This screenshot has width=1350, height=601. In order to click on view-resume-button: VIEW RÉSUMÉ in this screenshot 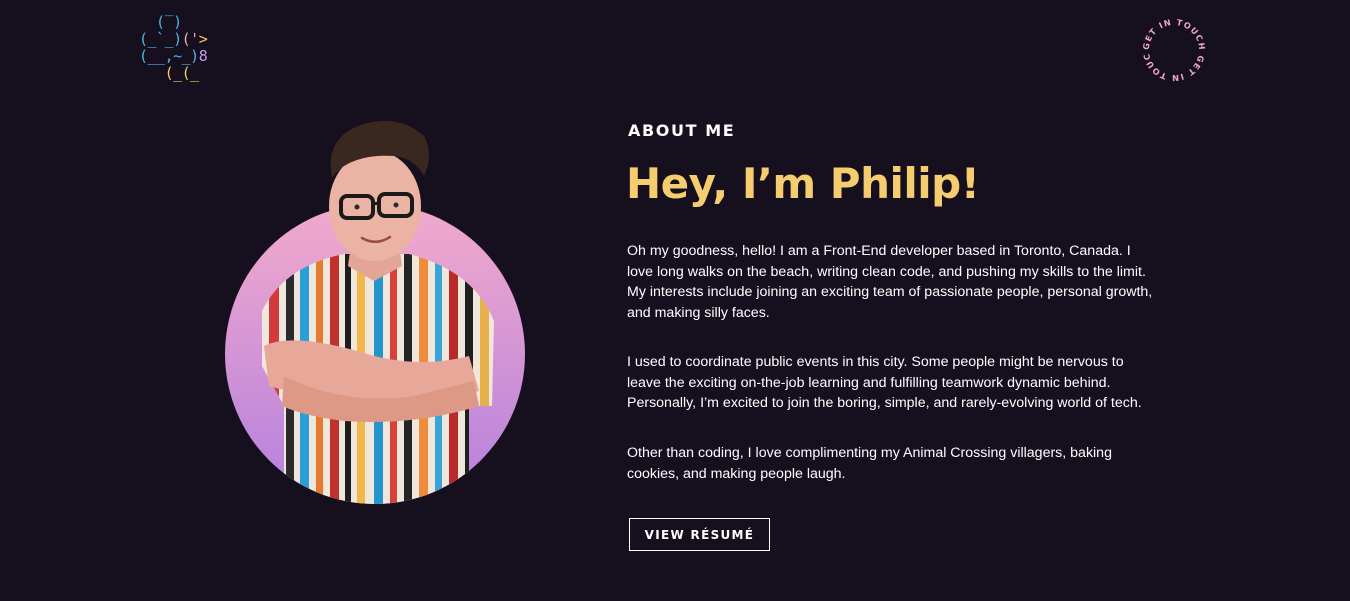, I will do `click(699, 534)`.